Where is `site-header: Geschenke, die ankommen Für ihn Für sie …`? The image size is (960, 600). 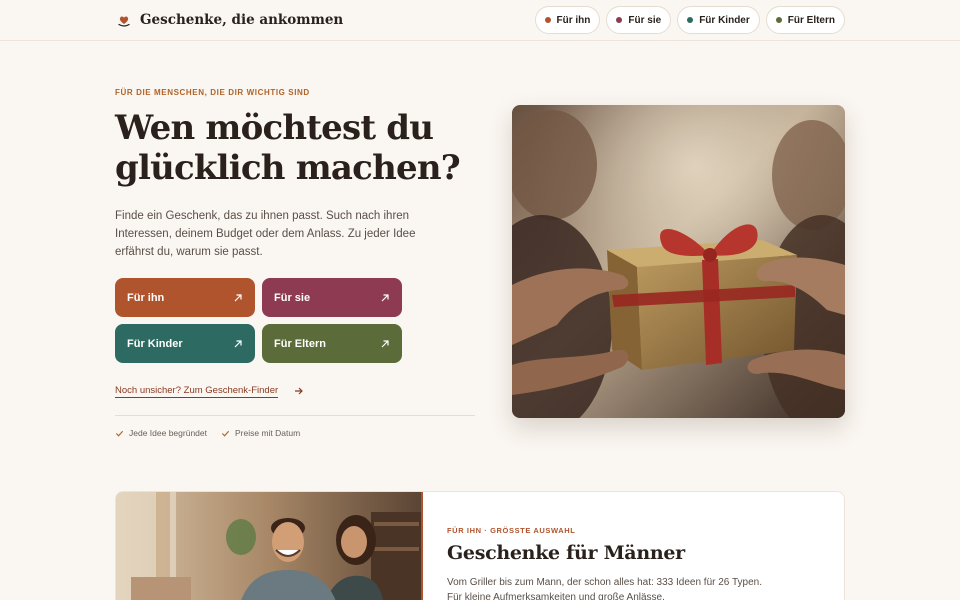 site-header: Geschenke, die ankommen Für ihn Für sie … is located at coordinates (480, 20).